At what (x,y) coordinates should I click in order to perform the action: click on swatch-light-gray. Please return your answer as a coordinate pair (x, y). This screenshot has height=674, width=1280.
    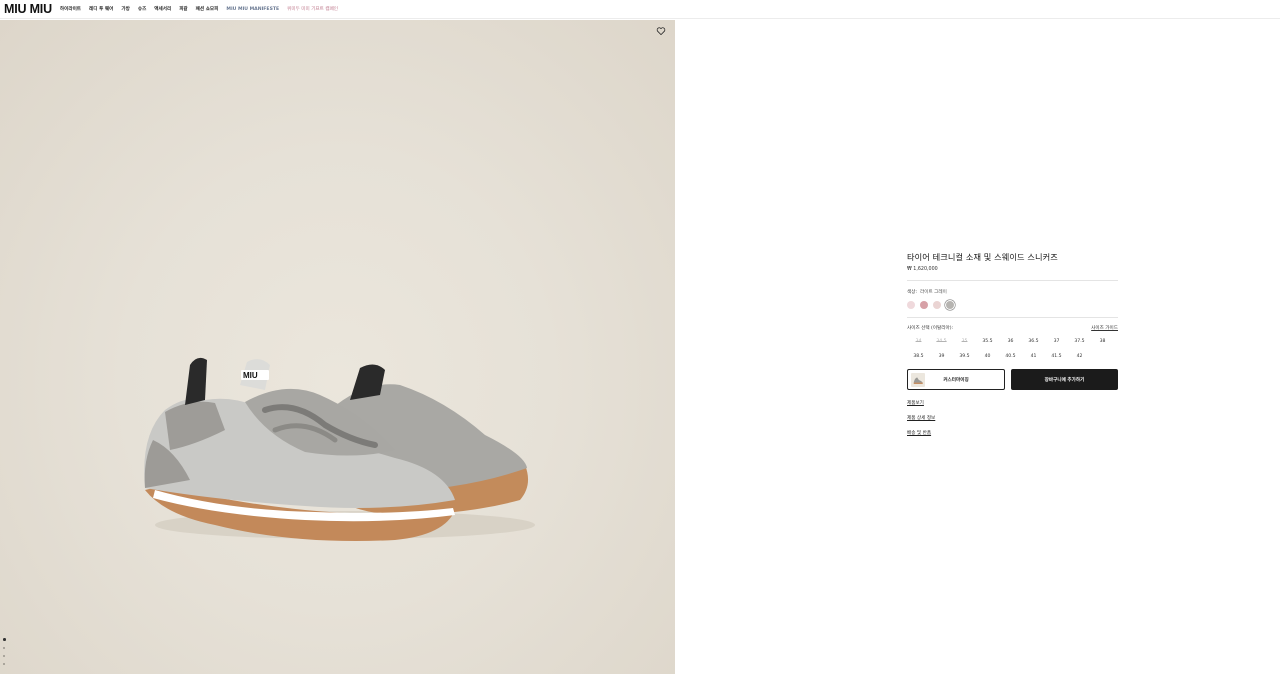
    Looking at the image, I should click on (950, 305).